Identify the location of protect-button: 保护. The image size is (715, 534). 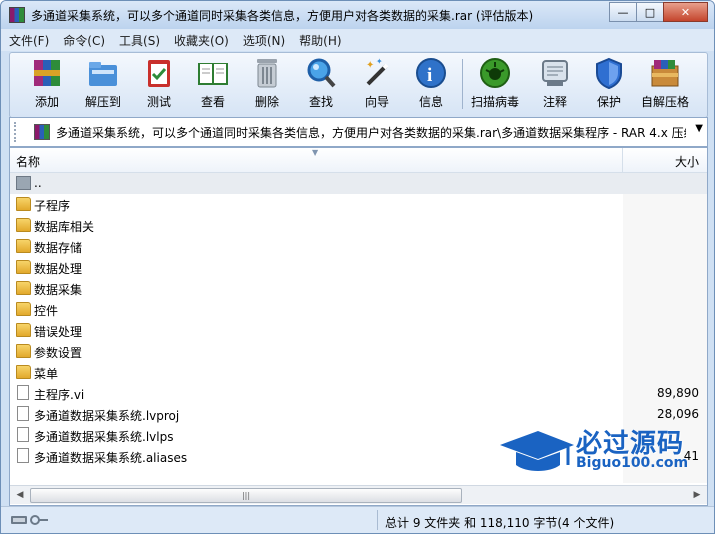
(609, 85).